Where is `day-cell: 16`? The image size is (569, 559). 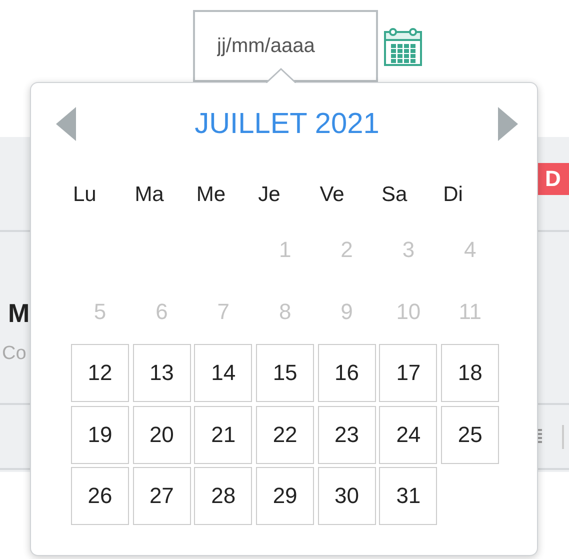
day-cell: 16 is located at coordinates (347, 373).